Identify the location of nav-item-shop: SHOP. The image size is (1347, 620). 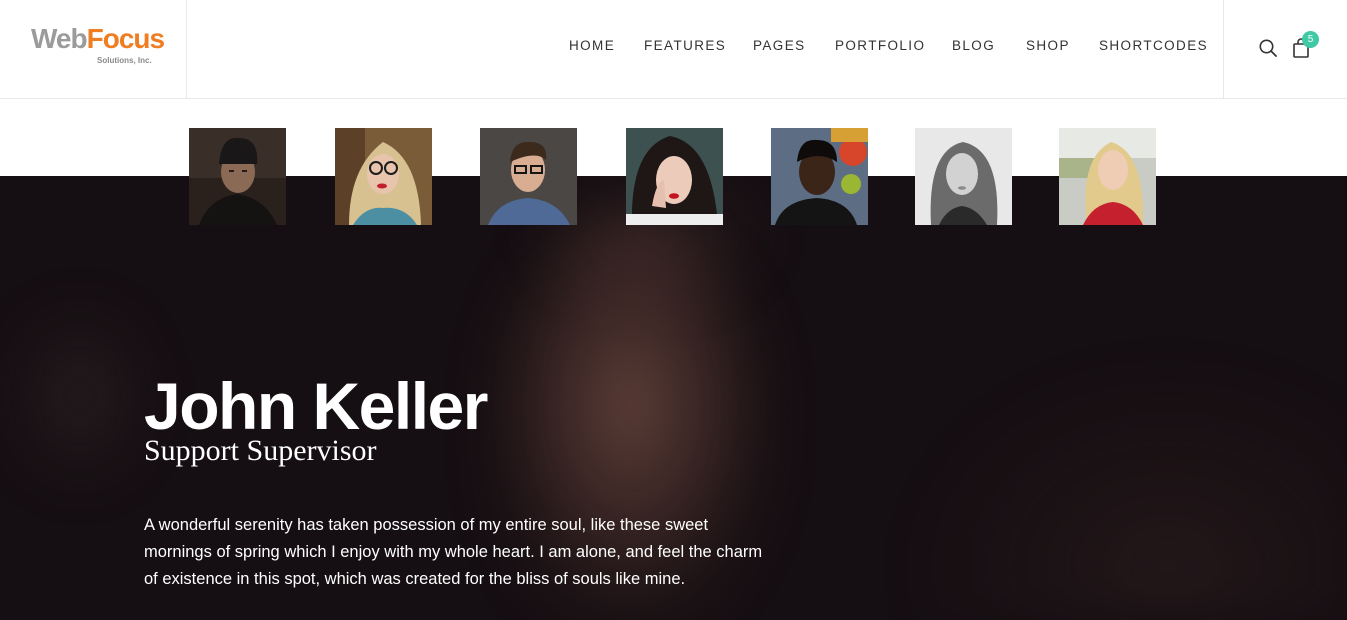
(1048, 45).